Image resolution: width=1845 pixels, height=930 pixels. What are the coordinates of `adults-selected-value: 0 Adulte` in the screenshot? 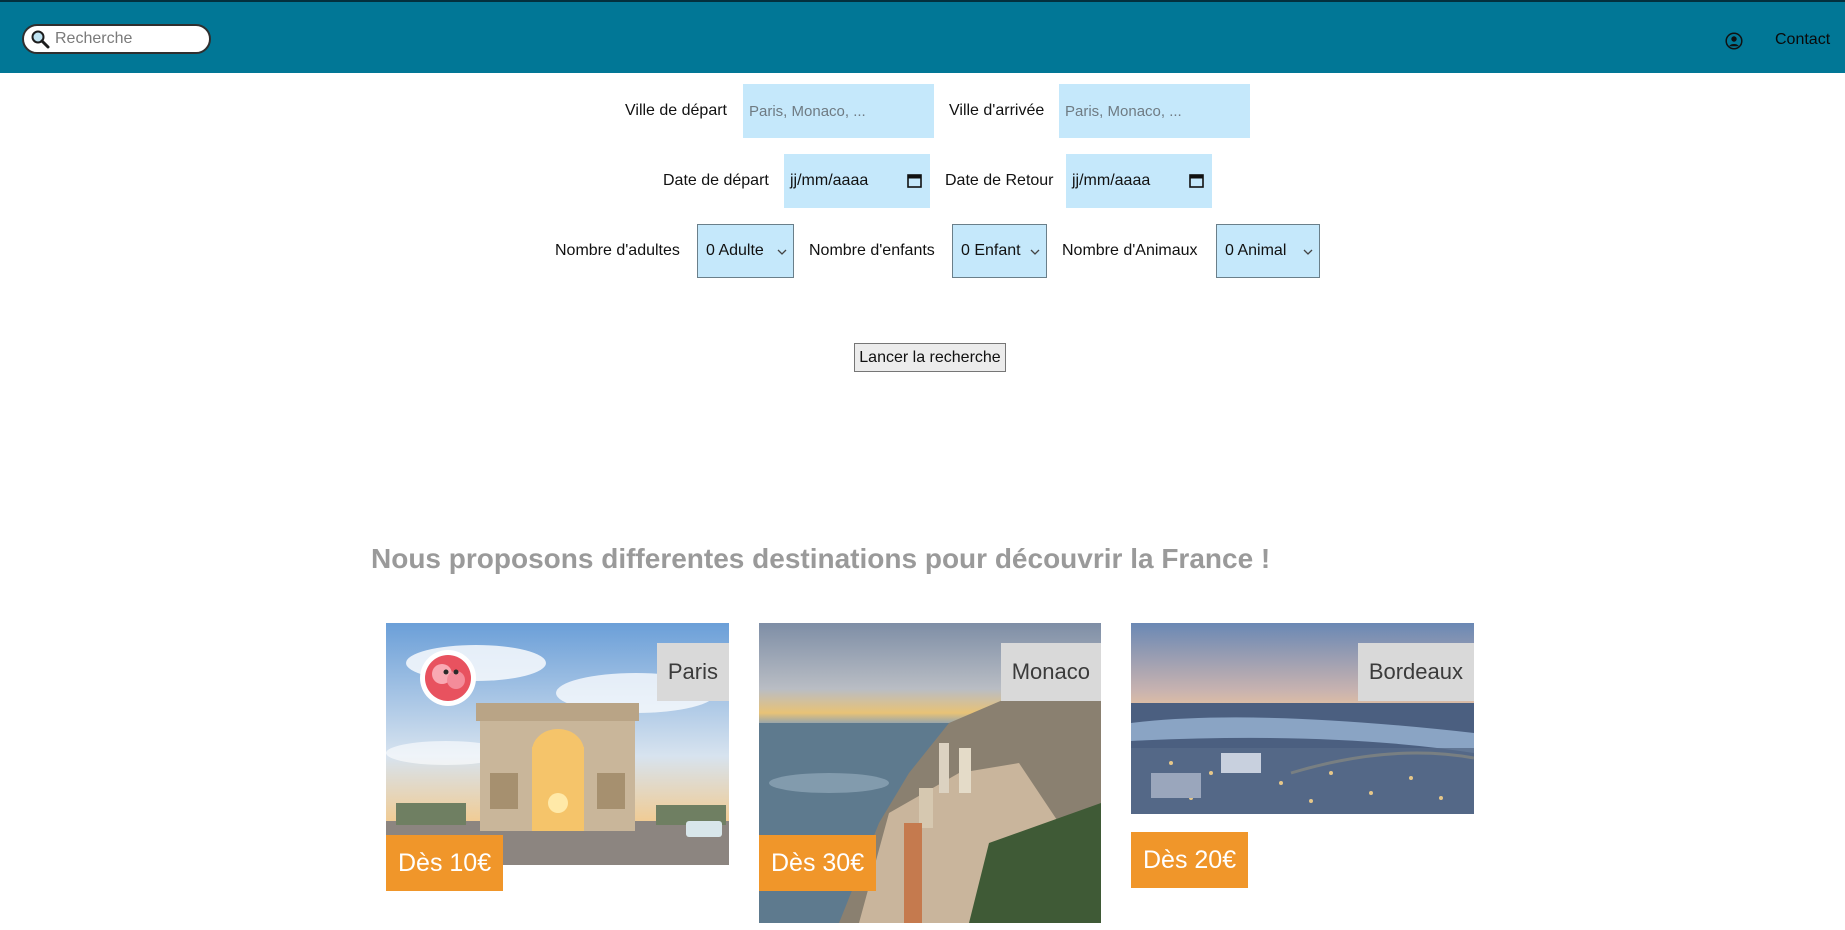 It's located at (735, 250).